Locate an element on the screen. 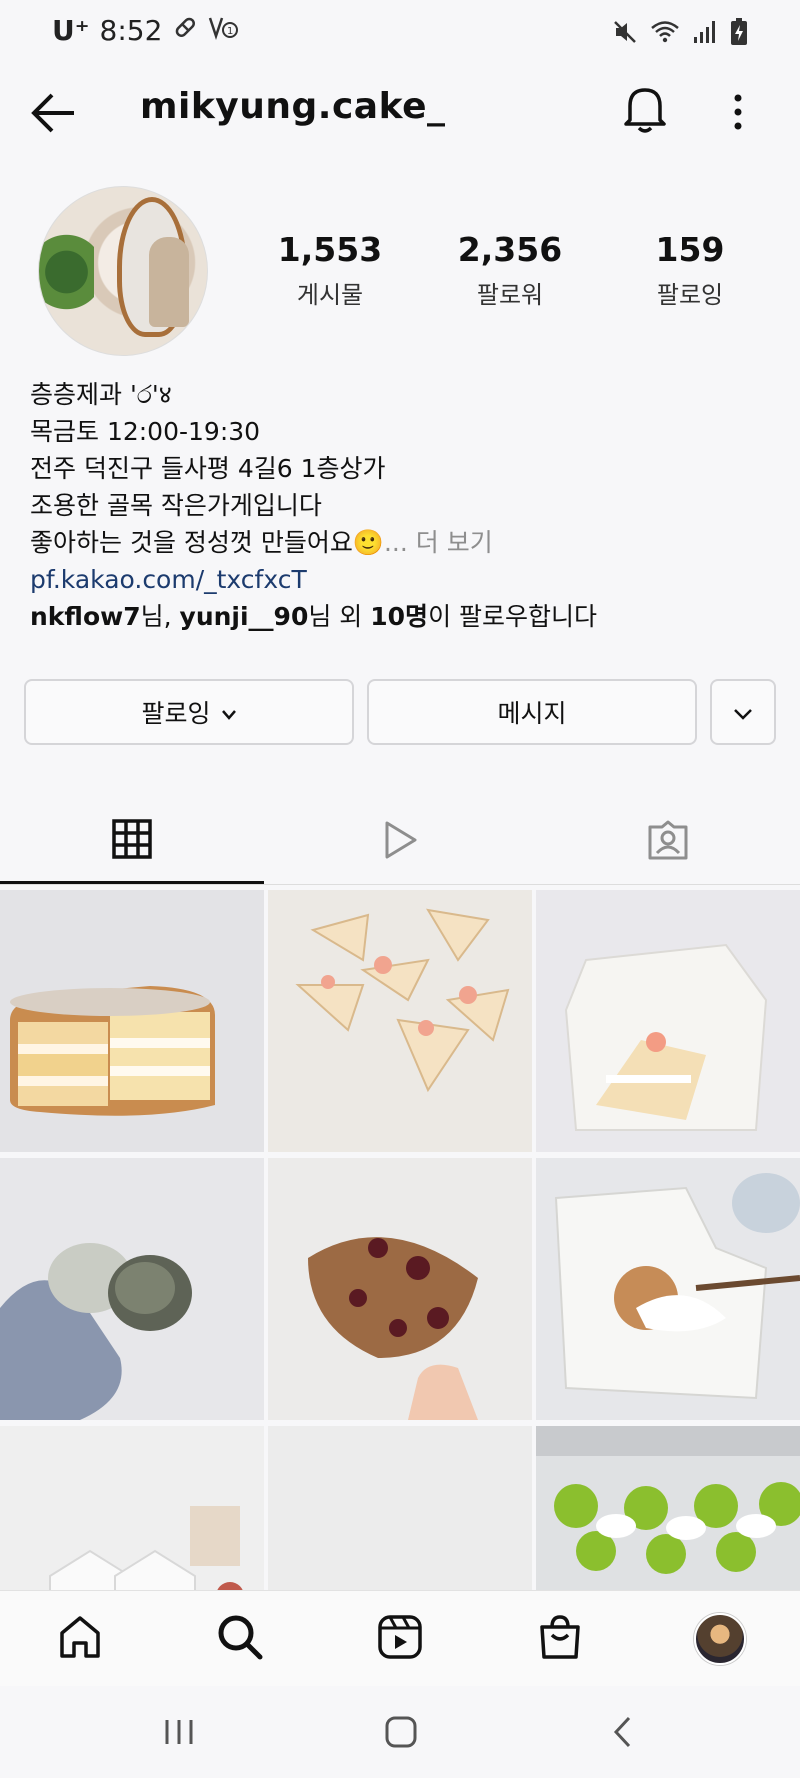 The image size is (800, 1778). shopping-bag-icon is located at coordinates (560, 1639).